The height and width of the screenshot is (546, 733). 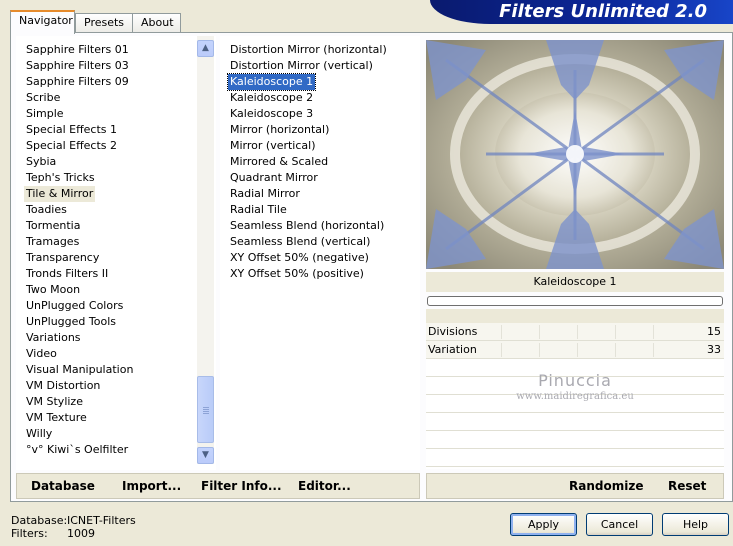 What do you see at coordinates (71, 130) in the screenshot?
I see `category-item: Special Effects 1` at bounding box center [71, 130].